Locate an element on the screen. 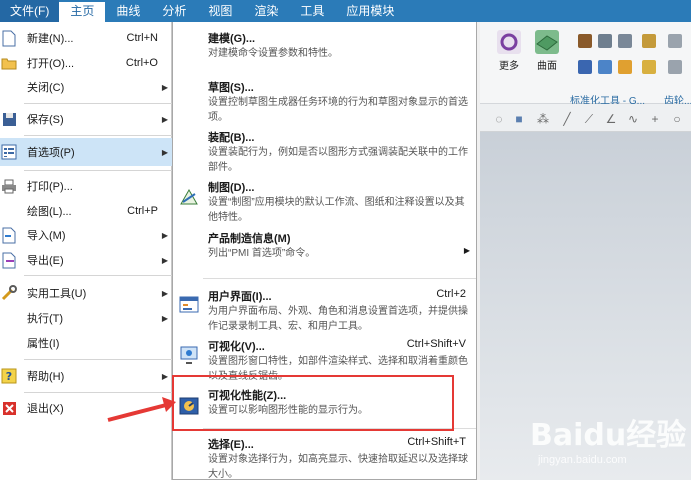  submenu-item-drafting: 制图(D)... 设置“制图”应用模块的默认工作流、图纸和注释设置以及其他特性。 is located at coordinates (324, 202).